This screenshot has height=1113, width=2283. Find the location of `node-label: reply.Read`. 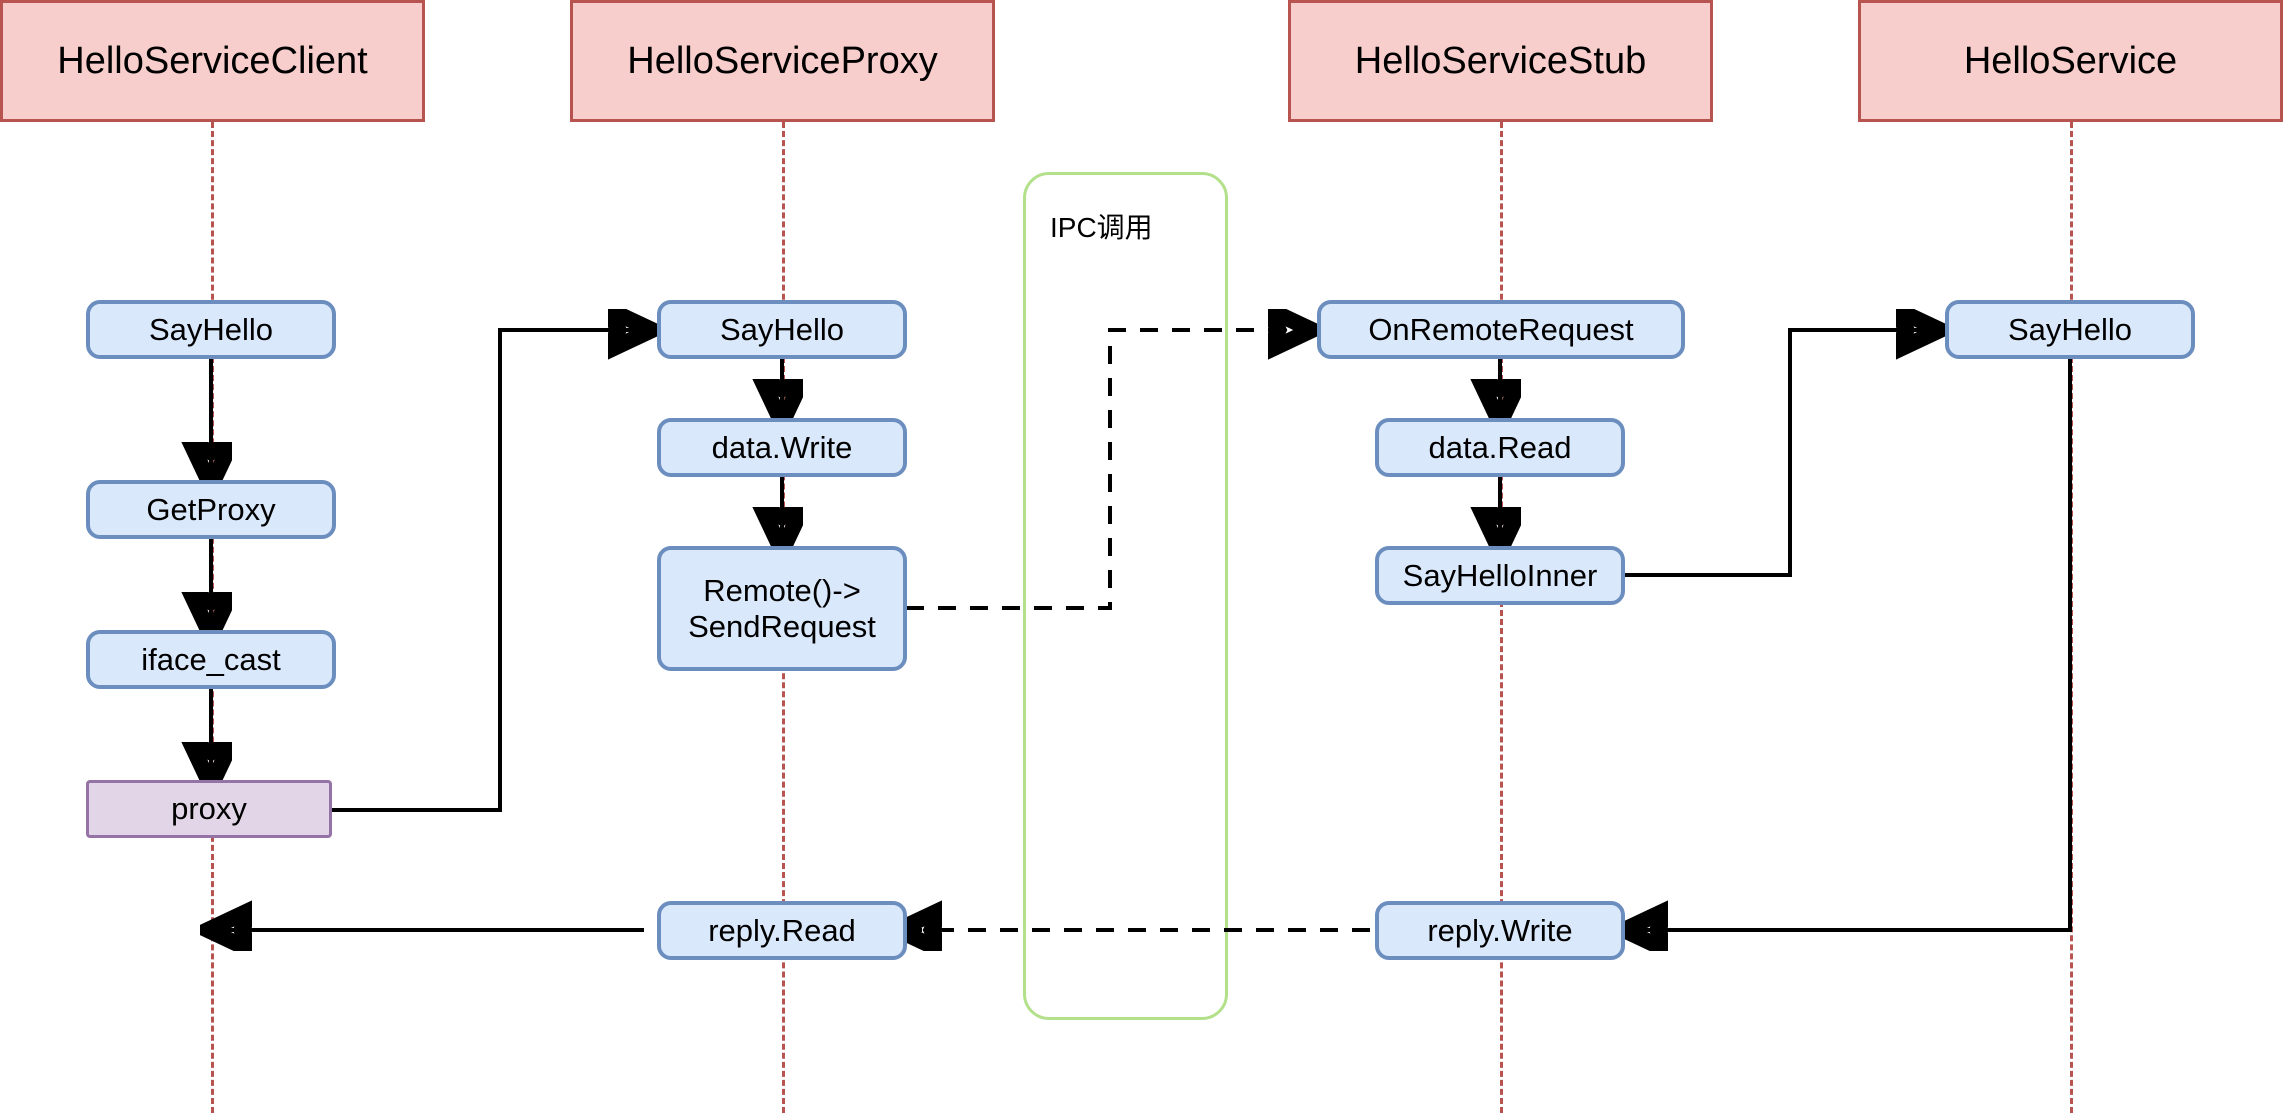

node-label: reply.Read is located at coordinates (782, 930).